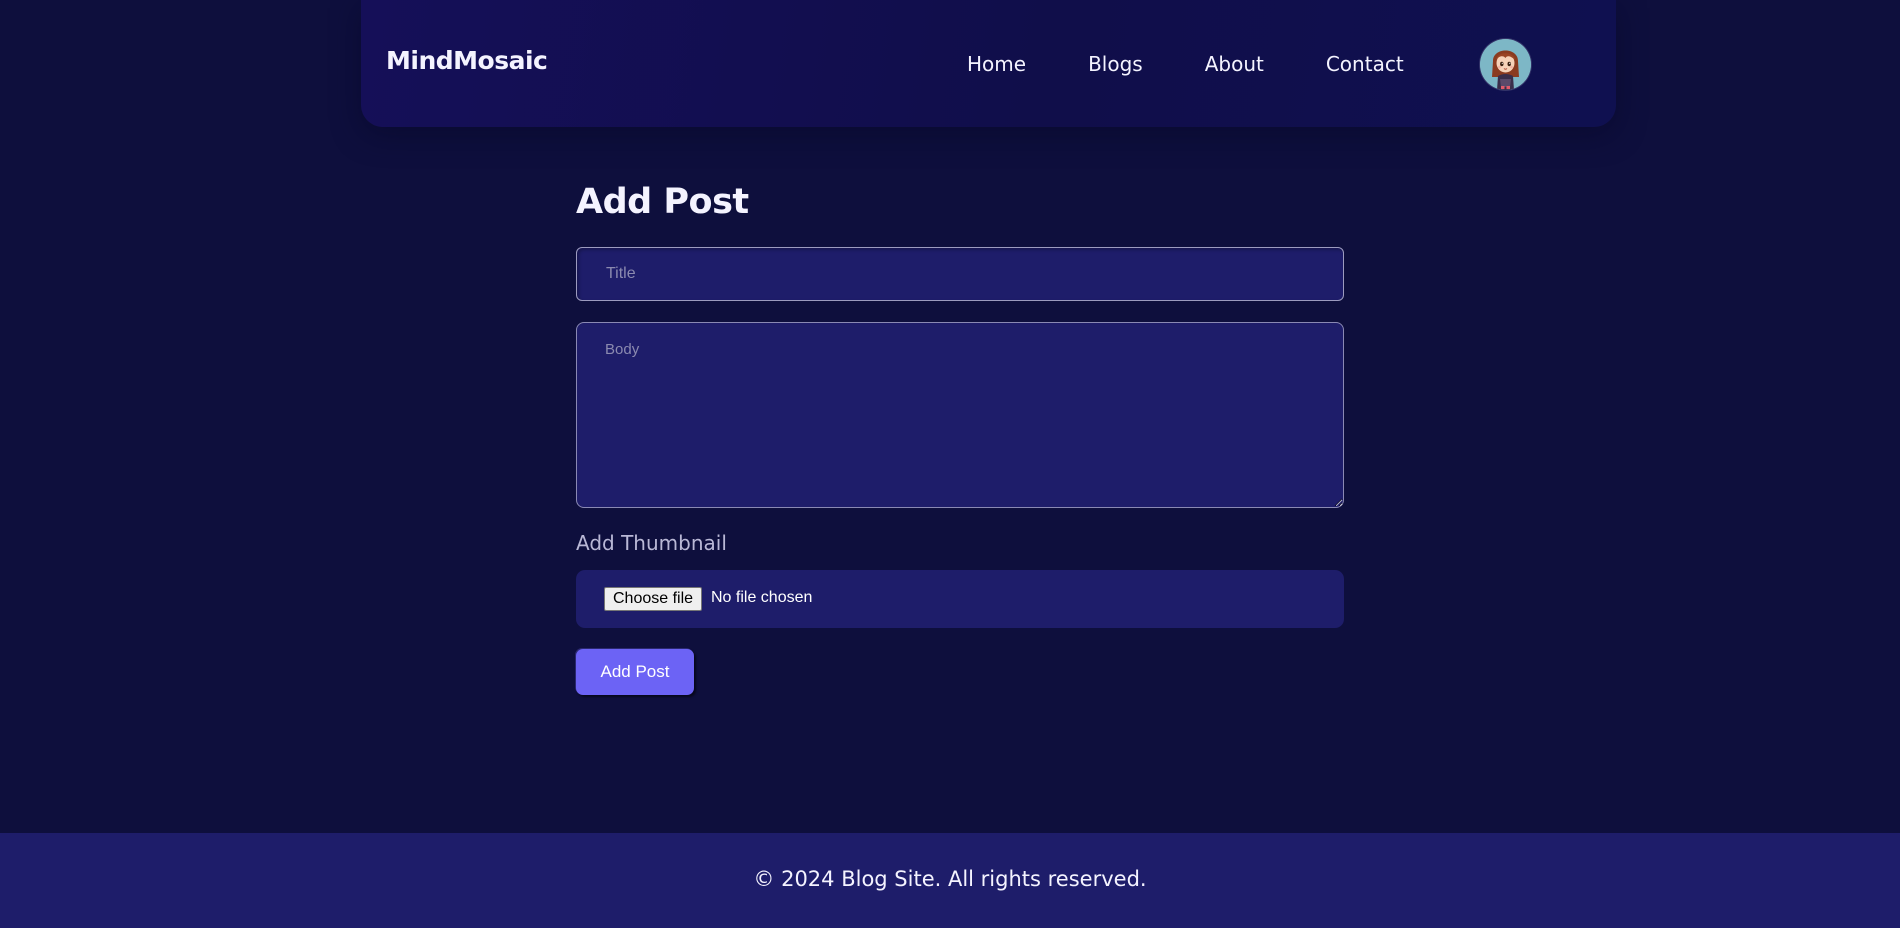  I want to click on nav-links: Home Blogs About Contact, so click(1185, 64).